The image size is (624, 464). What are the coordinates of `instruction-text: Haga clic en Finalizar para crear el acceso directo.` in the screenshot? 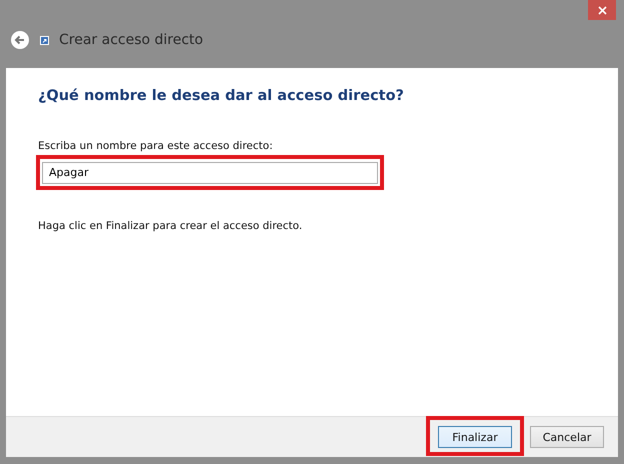 It's located at (171, 226).